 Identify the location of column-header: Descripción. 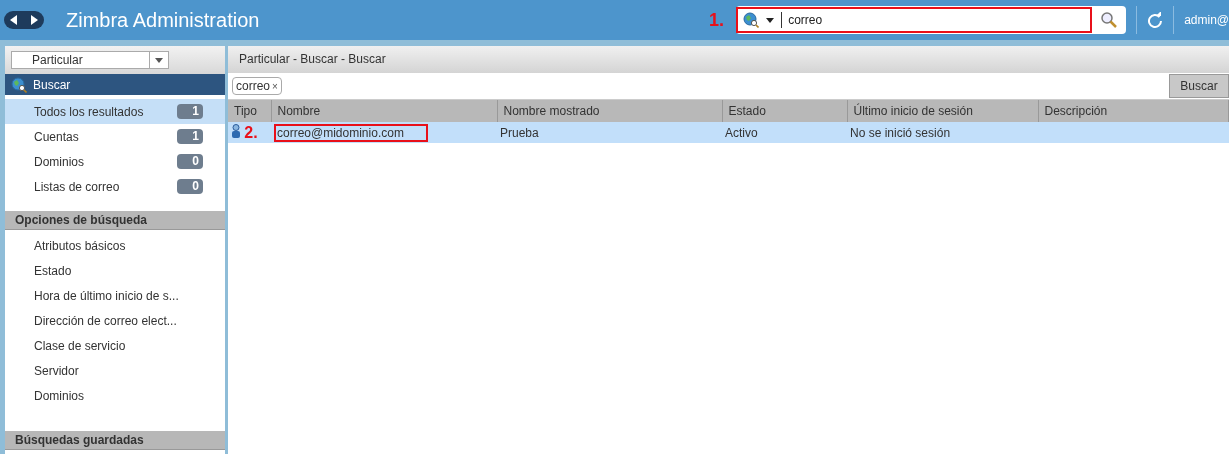
(1133, 111).